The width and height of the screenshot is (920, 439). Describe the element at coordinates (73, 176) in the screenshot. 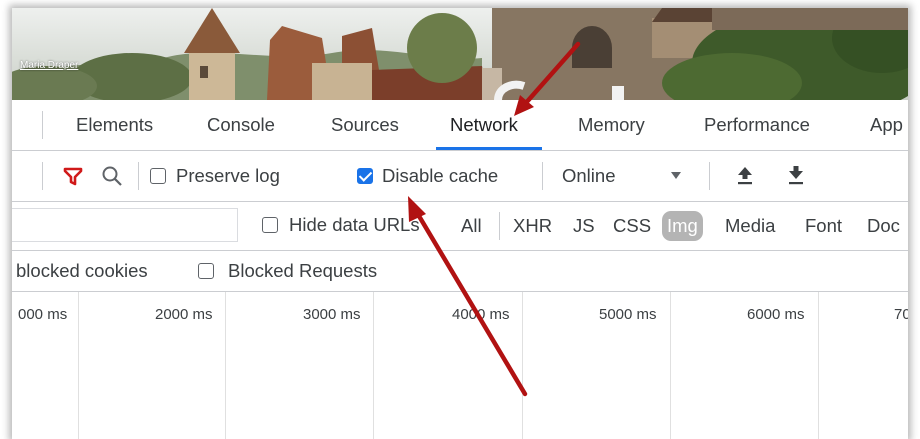

I see `filter-icon` at that location.